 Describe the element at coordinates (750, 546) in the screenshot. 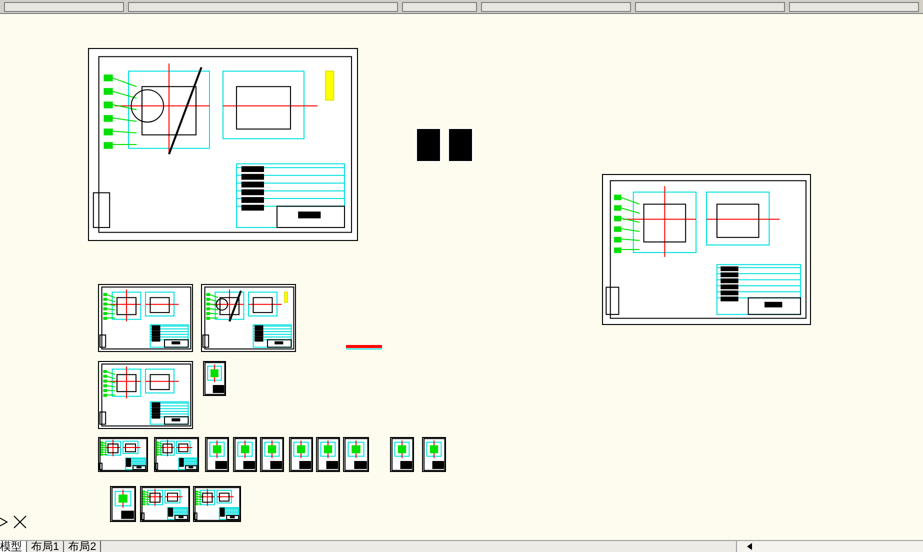

I see `scroll-left-icon` at that location.